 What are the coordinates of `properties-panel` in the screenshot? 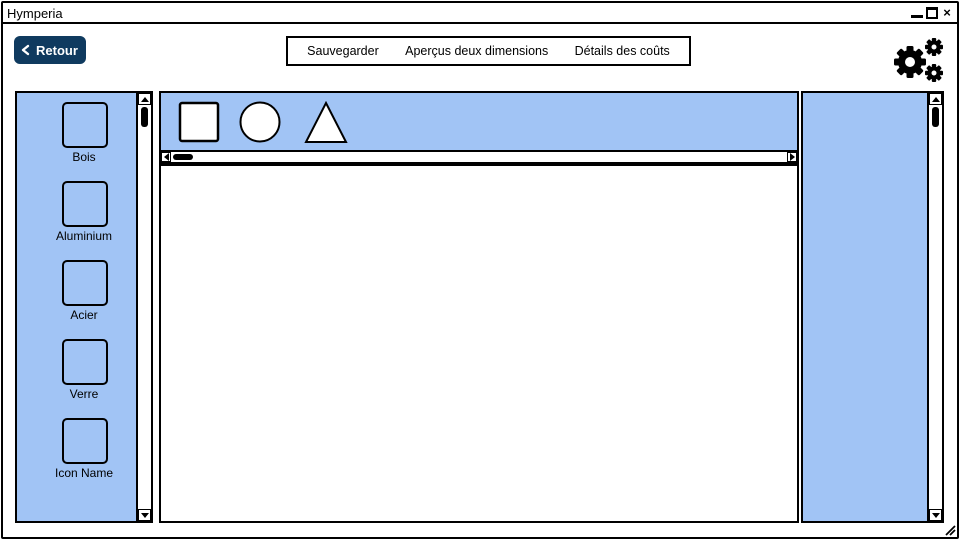 It's located at (872, 307).